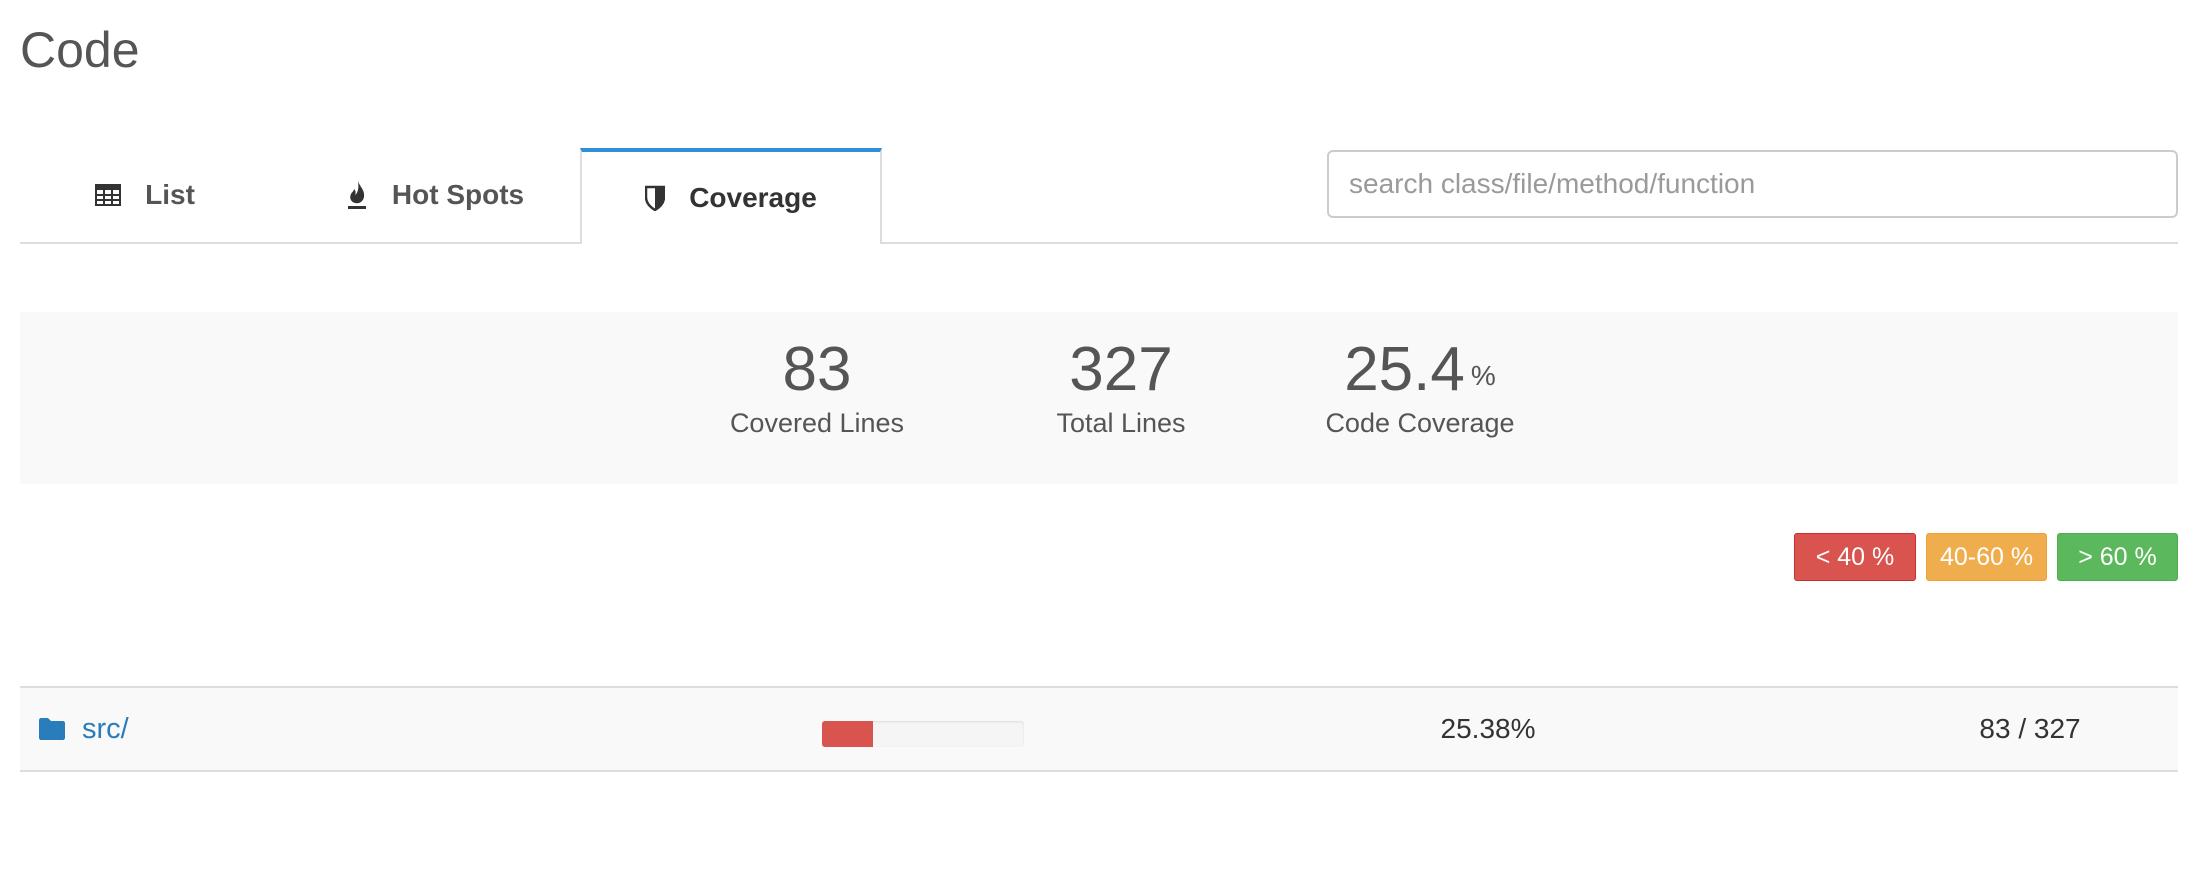  I want to click on coverage-lines: 83 / 327, so click(2030, 728).